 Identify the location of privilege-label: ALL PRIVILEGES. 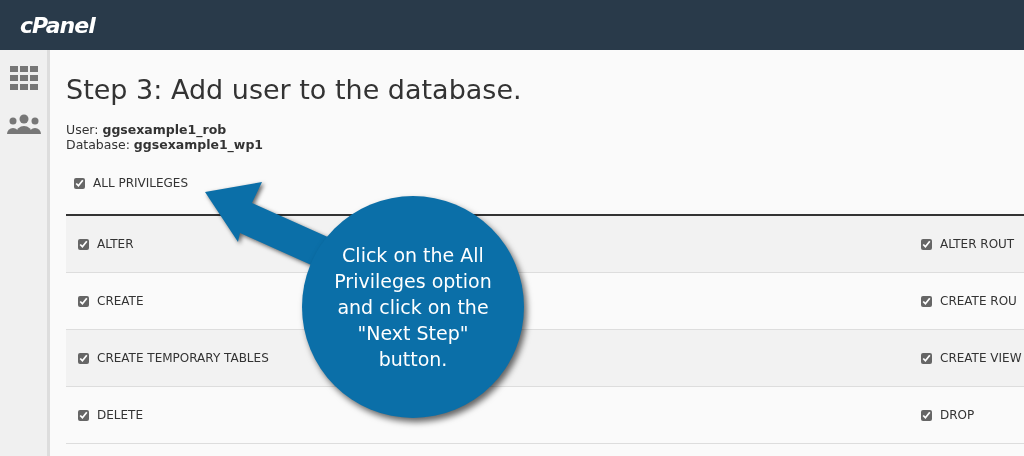
(141, 184).